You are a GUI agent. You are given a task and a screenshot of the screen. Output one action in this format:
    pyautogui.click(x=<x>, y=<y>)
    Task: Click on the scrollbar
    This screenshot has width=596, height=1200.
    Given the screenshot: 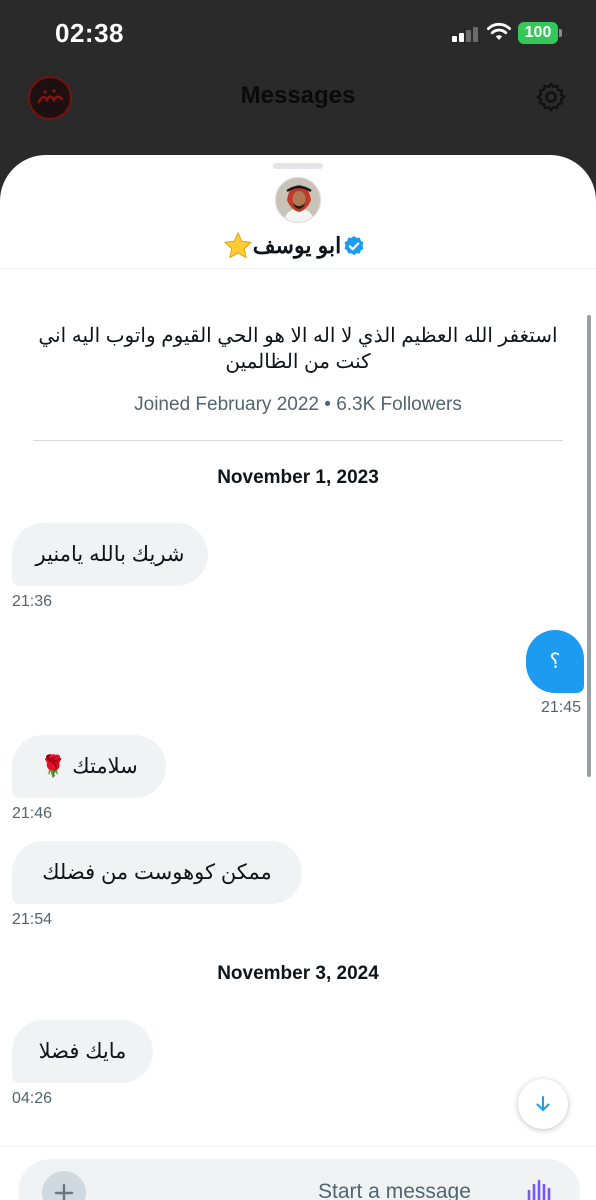 What is the action you would take?
    pyautogui.click(x=589, y=546)
    